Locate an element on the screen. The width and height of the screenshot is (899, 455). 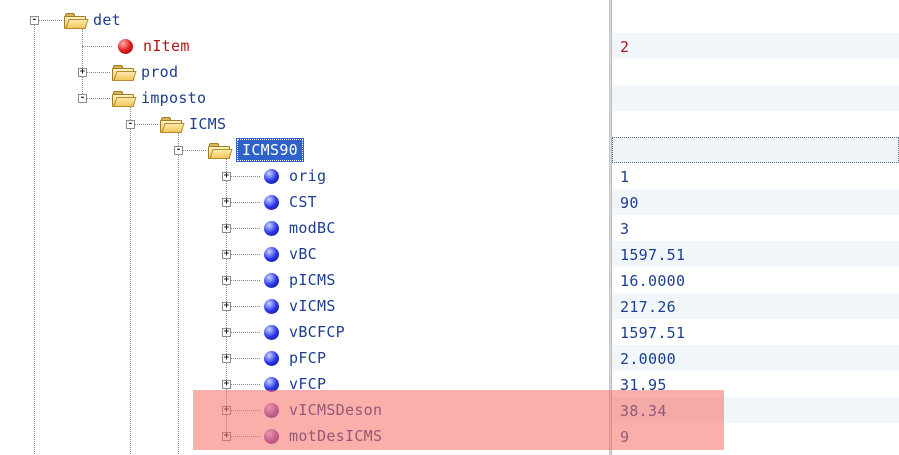
tree-node-vbcfcp: vBCFCP is located at coordinates (303, 332).